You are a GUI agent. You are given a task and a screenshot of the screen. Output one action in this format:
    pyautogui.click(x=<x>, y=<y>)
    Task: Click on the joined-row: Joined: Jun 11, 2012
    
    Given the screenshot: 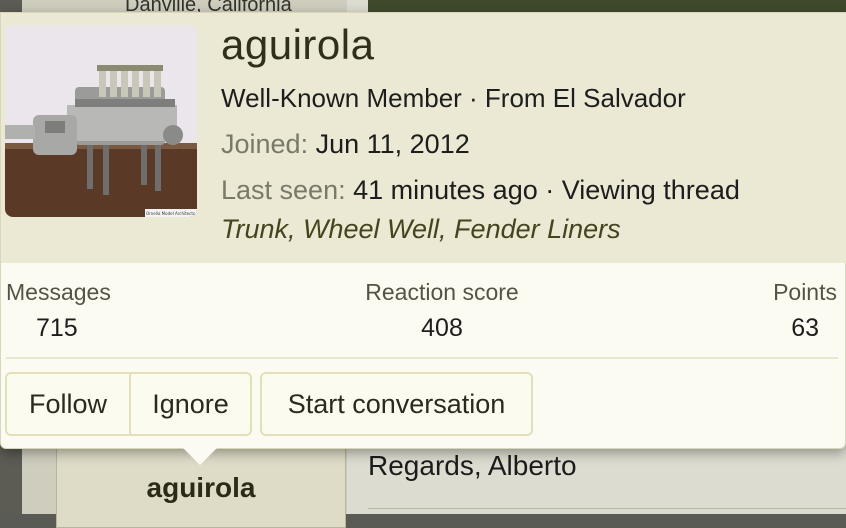 What is the action you would take?
    pyautogui.click(x=345, y=144)
    